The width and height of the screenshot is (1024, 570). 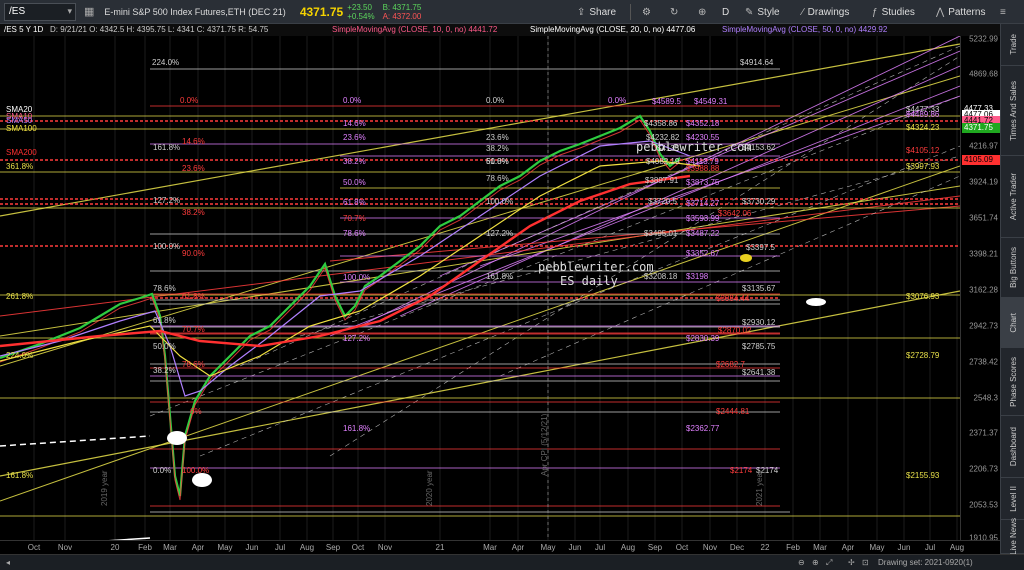 What do you see at coordinates (702, 12) in the screenshot?
I see `zoom-button: ⊕` at bounding box center [702, 12].